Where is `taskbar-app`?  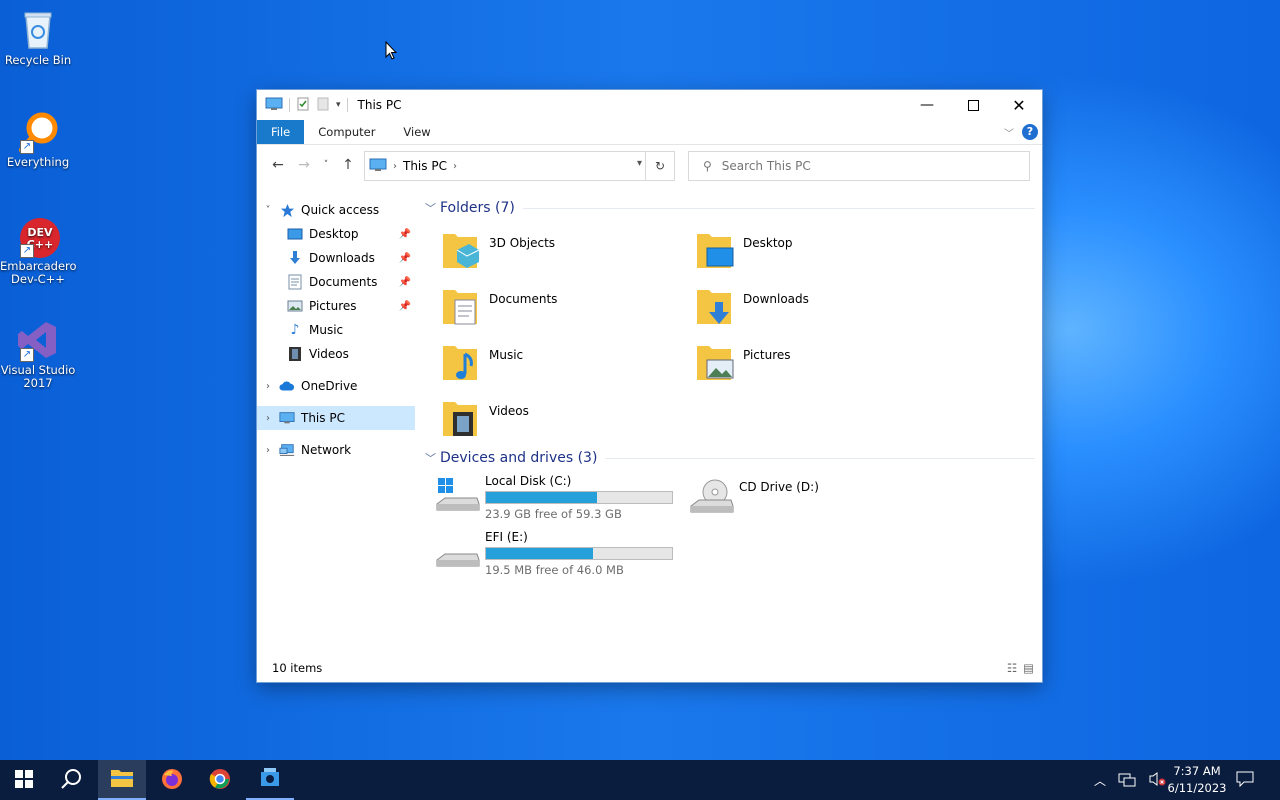
taskbar-app is located at coordinates (270, 780).